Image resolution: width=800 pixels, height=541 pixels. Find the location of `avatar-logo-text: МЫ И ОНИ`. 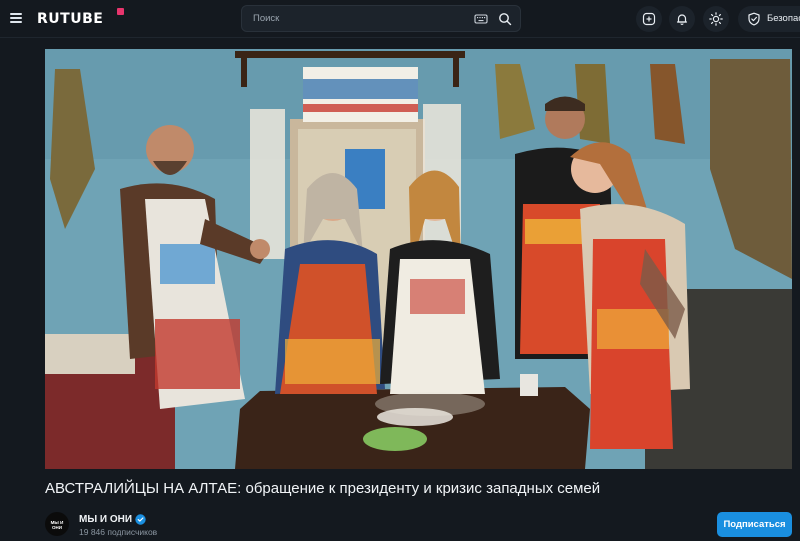

avatar-logo-text: МЫ И ОНИ is located at coordinates (57, 525).